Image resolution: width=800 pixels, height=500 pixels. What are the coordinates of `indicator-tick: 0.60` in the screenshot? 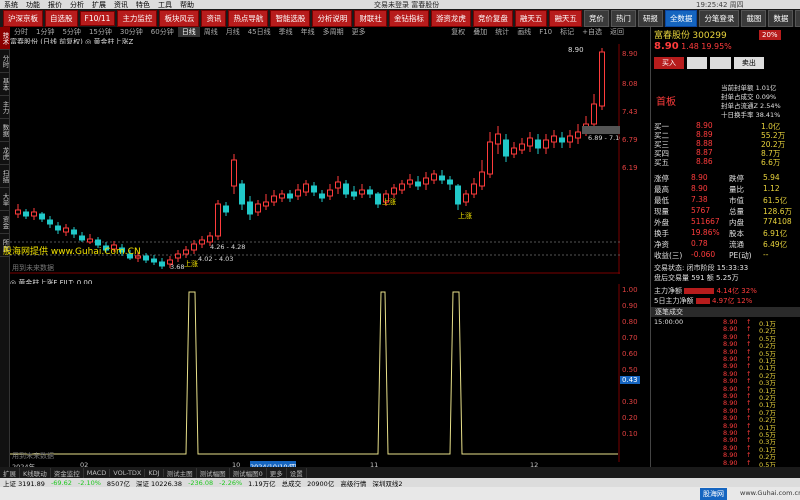 It's located at (630, 354).